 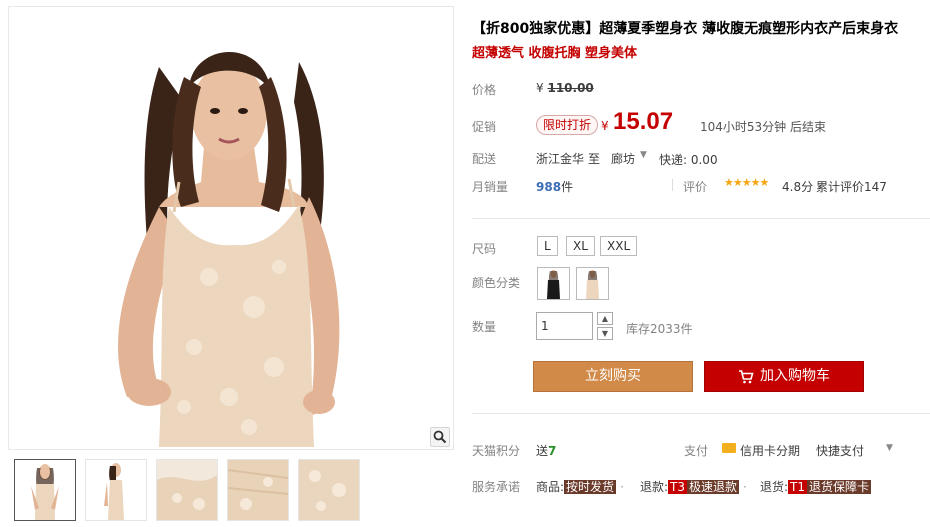 I want to click on quantity-label: 数量, so click(x=484, y=327).